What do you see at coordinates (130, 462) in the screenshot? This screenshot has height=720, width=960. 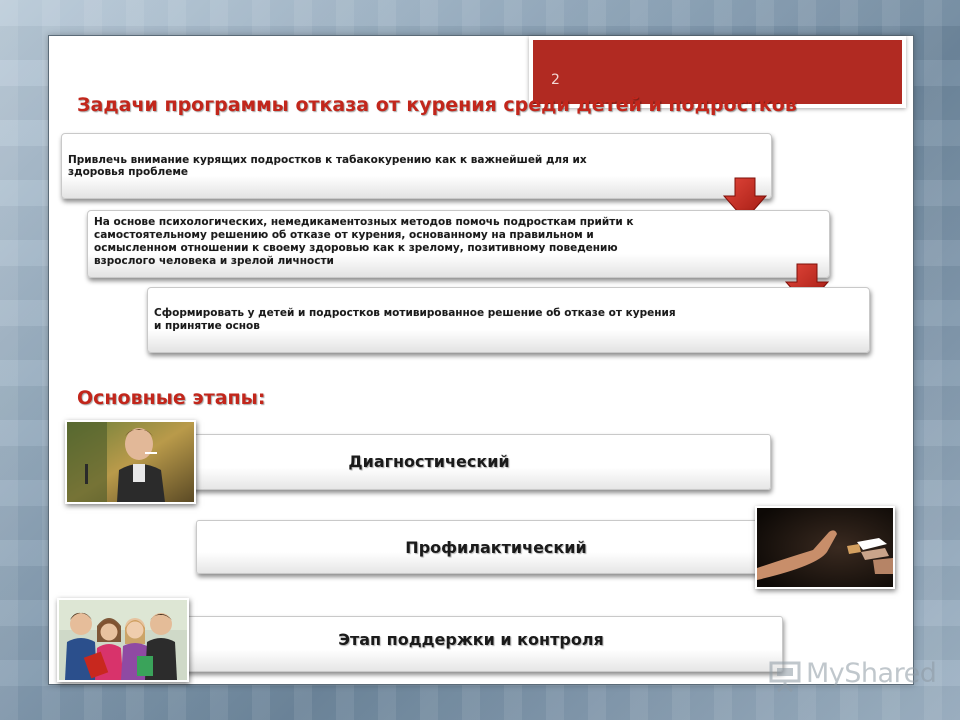 I see `smoking-teen-photo` at bounding box center [130, 462].